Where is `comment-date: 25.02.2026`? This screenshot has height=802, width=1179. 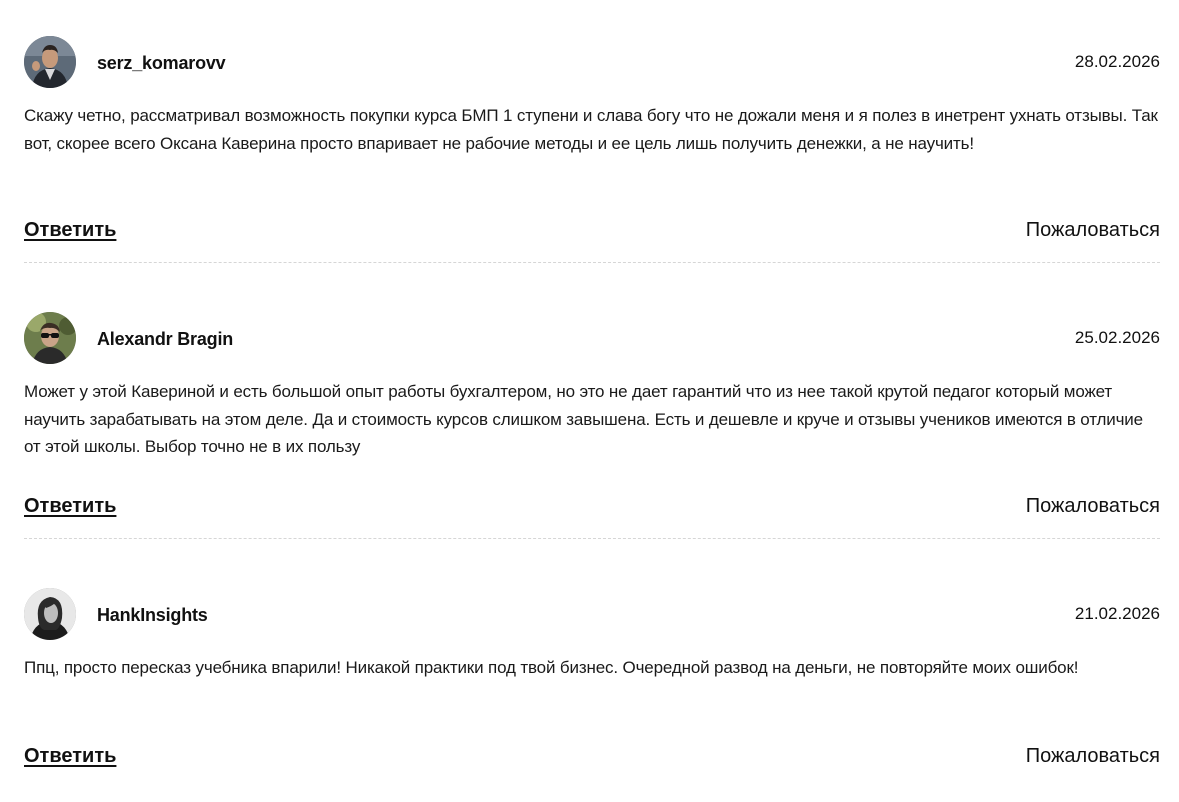 comment-date: 25.02.2026 is located at coordinates (1117, 337).